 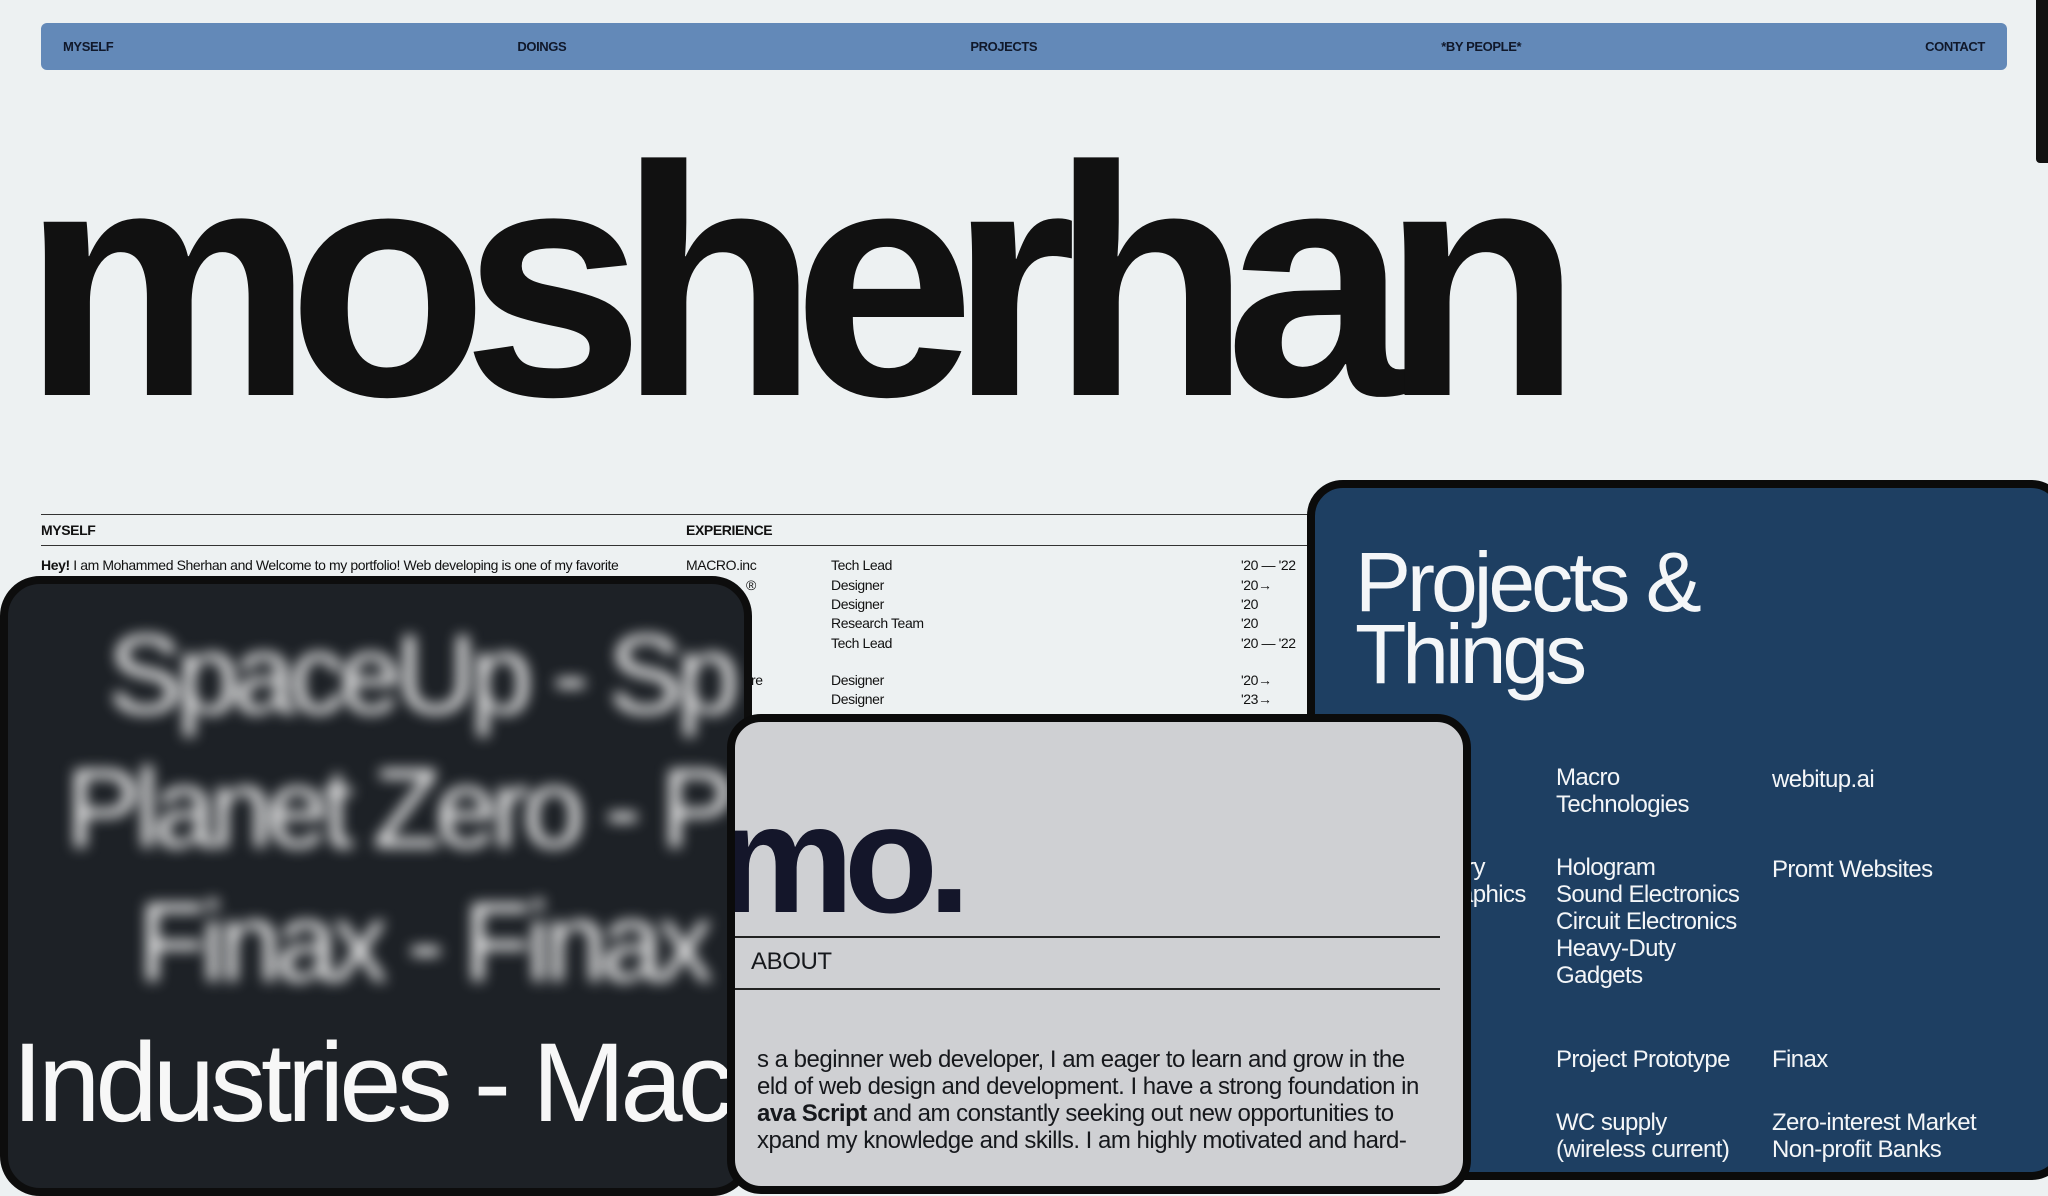 I want to click on experience-row: Tech Lead '20 — '22, so click(x=993, y=645).